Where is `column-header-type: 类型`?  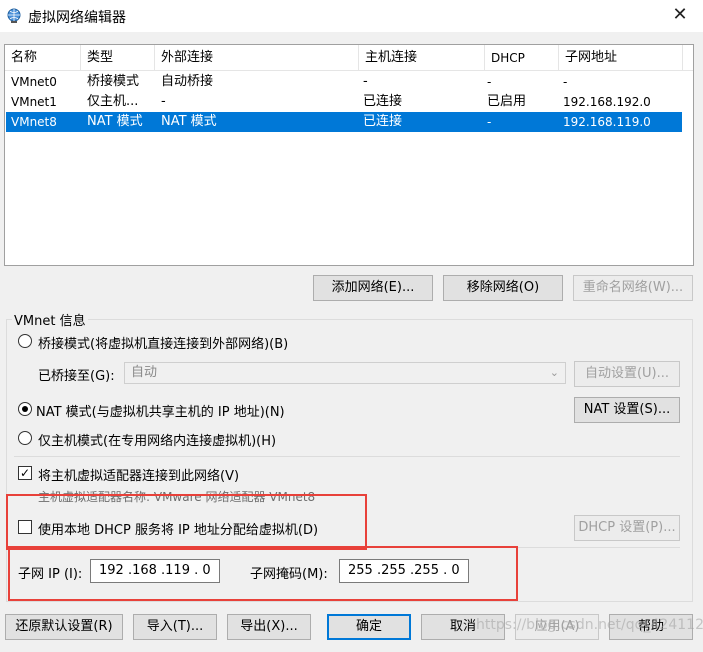
column-header-type: 类型 is located at coordinates (118, 58).